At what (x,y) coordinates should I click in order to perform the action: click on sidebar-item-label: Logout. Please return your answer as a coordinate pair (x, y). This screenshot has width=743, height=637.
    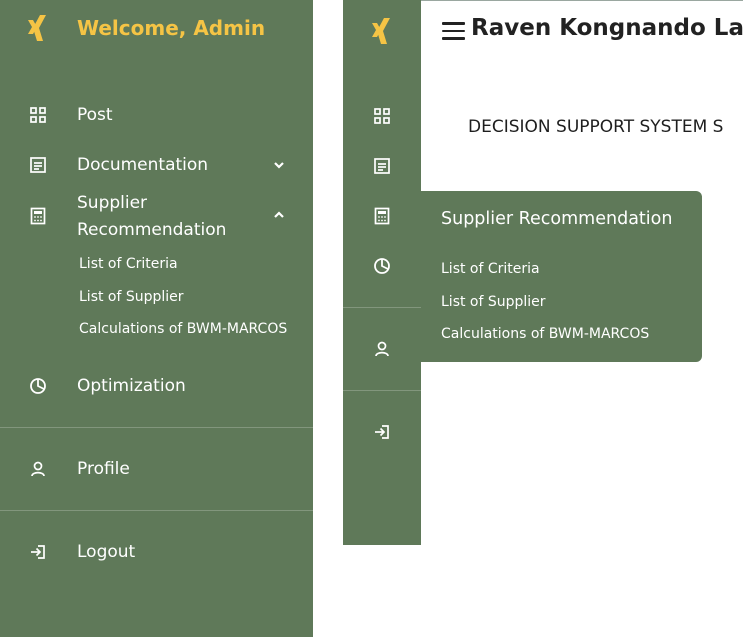
    Looking at the image, I should click on (106, 552).